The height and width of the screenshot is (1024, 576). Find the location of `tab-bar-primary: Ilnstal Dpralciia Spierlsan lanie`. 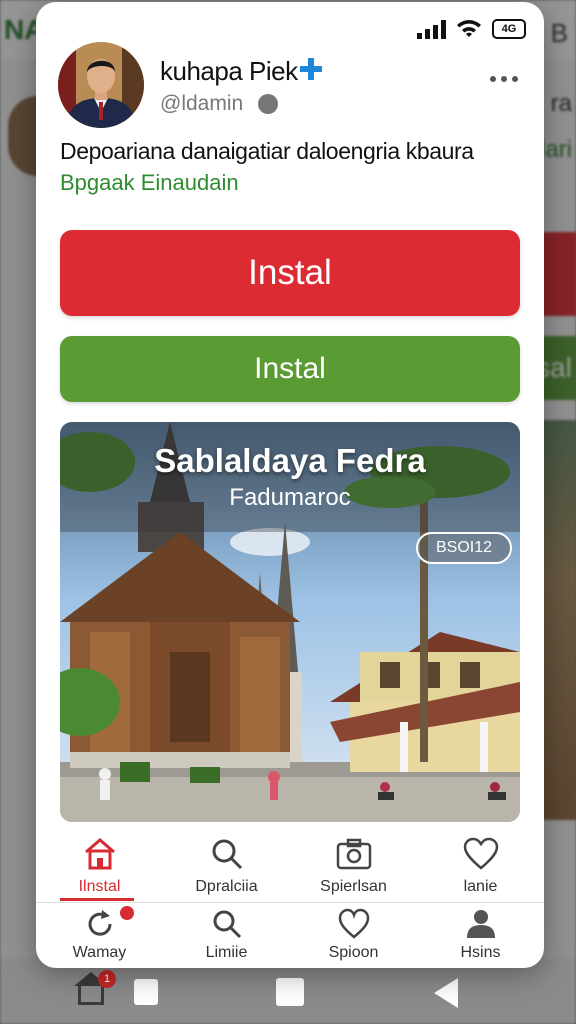

tab-bar-primary: Ilnstal Dpralciia Spierlsan lanie is located at coordinates (290, 866).